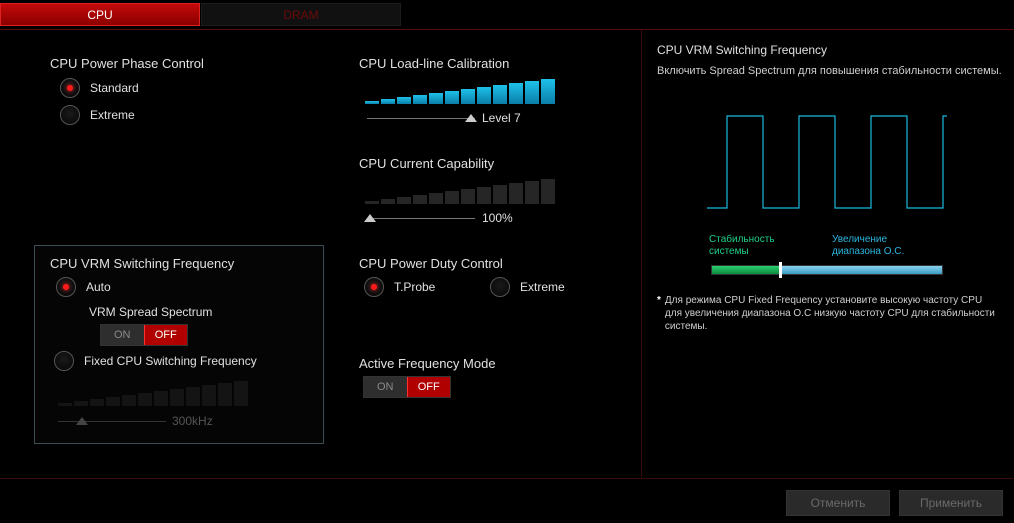  What do you see at coordinates (428, 387) in the screenshot?
I see `afm-toggle-off: OFF` at bounding box center [428, 387].